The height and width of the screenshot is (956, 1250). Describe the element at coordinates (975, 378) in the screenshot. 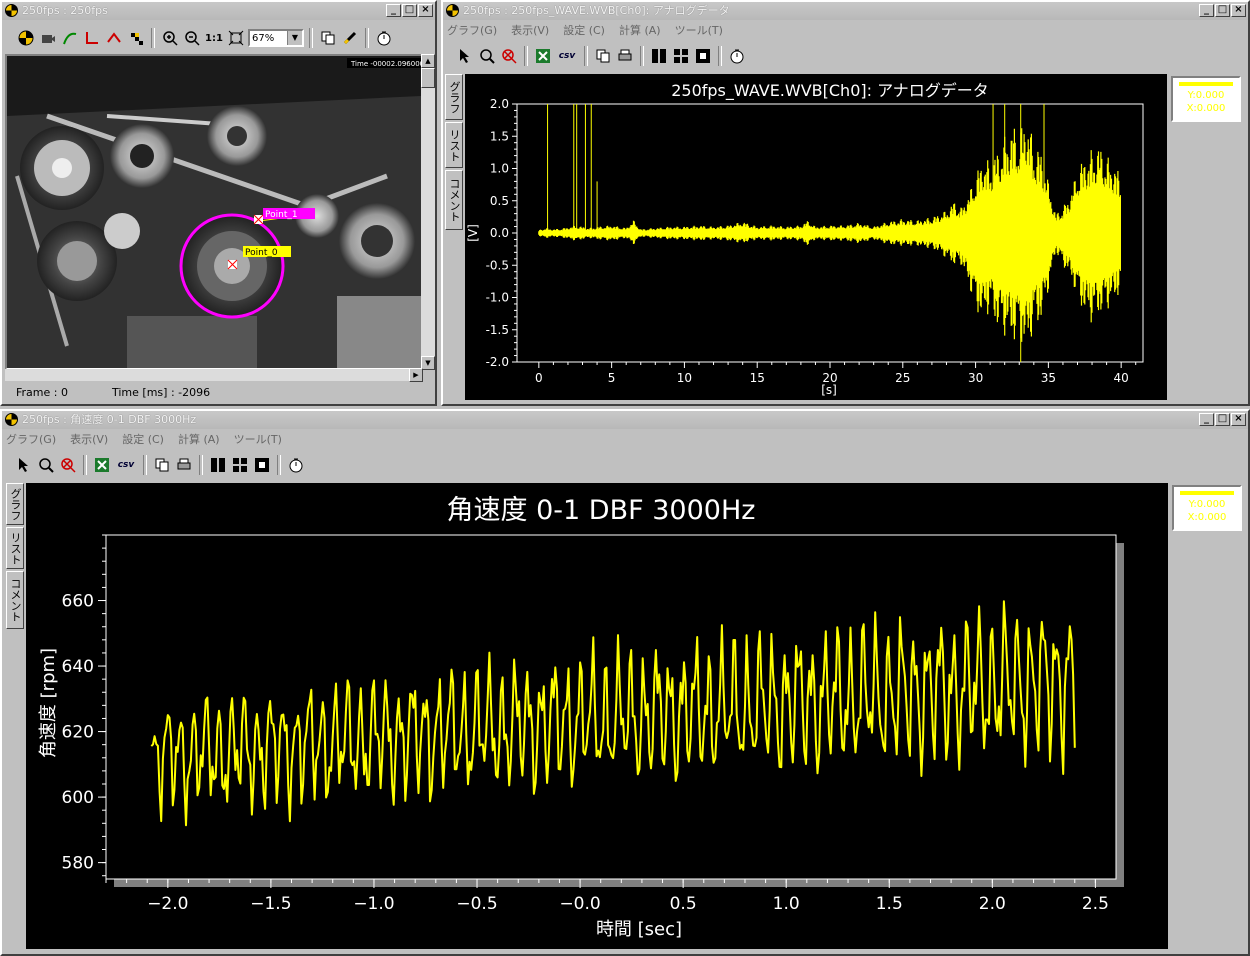

I see `wave-xtick-label: 30` at that location.